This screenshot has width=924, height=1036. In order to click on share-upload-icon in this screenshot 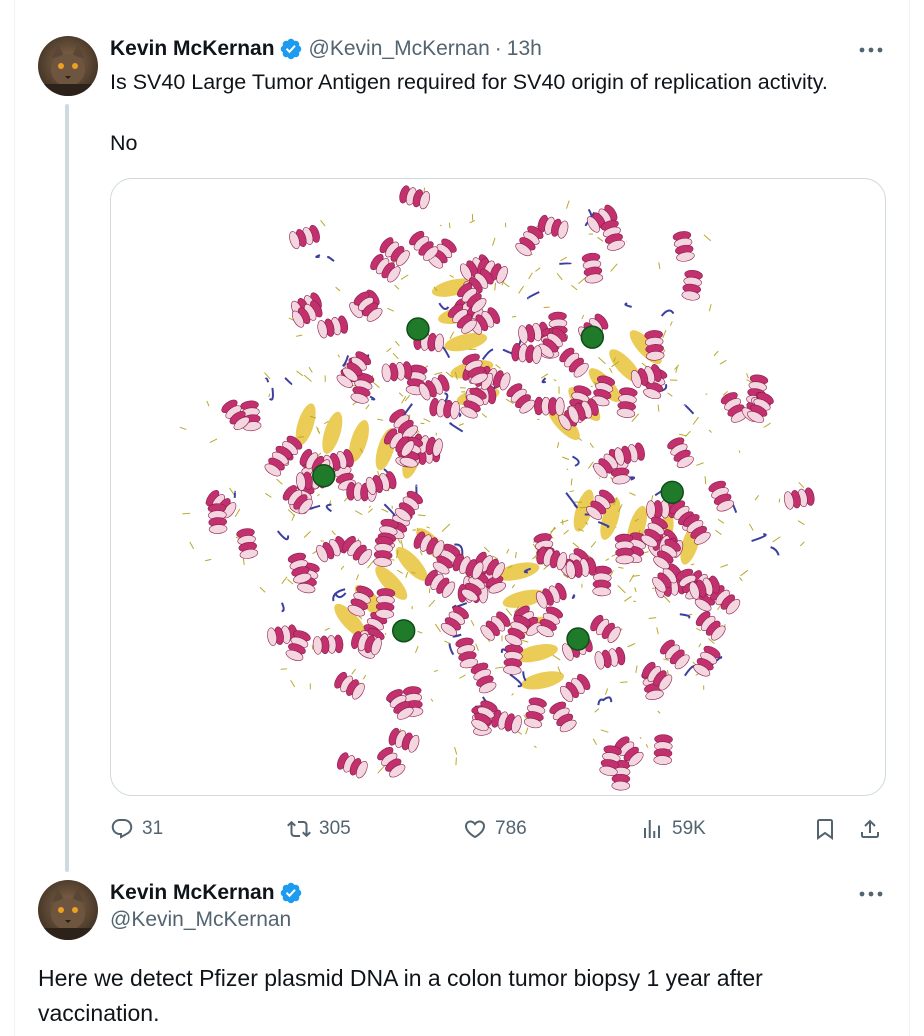, I will do `click(870, 828)`.